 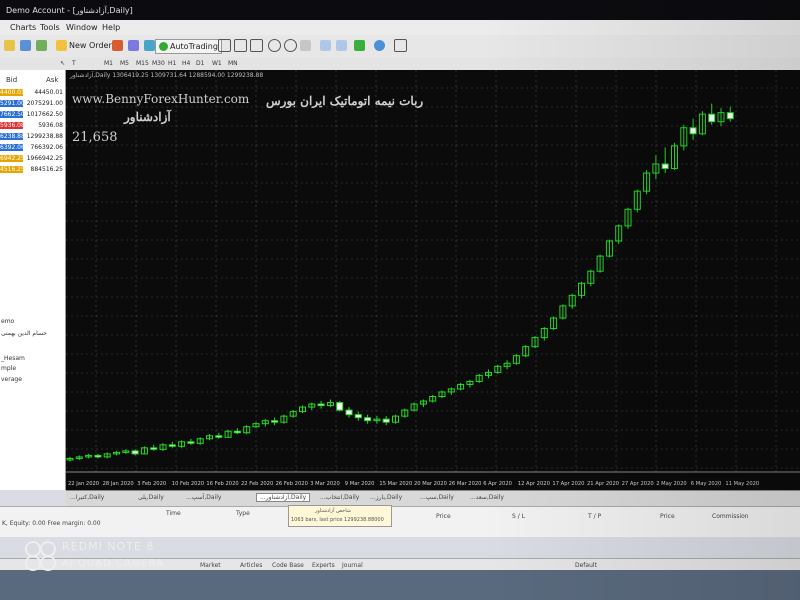 I want to click on candle-chart-button, so click(x=240, y=45).